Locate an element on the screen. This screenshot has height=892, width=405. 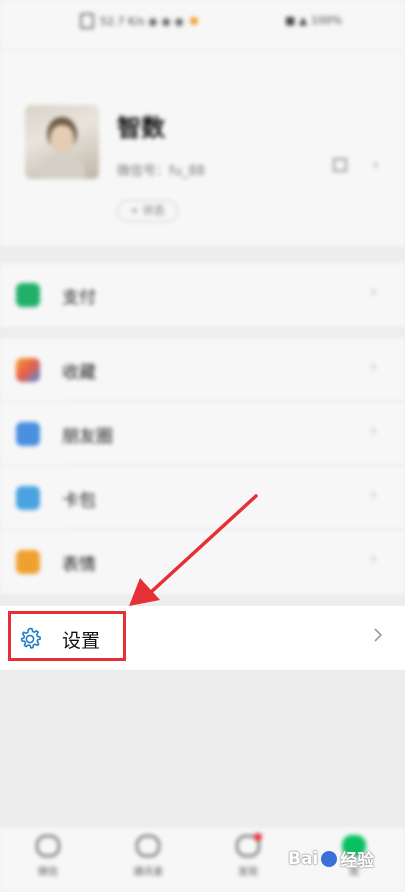
status-bar-left-text: 52.7 K/s ◉ ◉ ◉ is located at coordinates (142, 21).